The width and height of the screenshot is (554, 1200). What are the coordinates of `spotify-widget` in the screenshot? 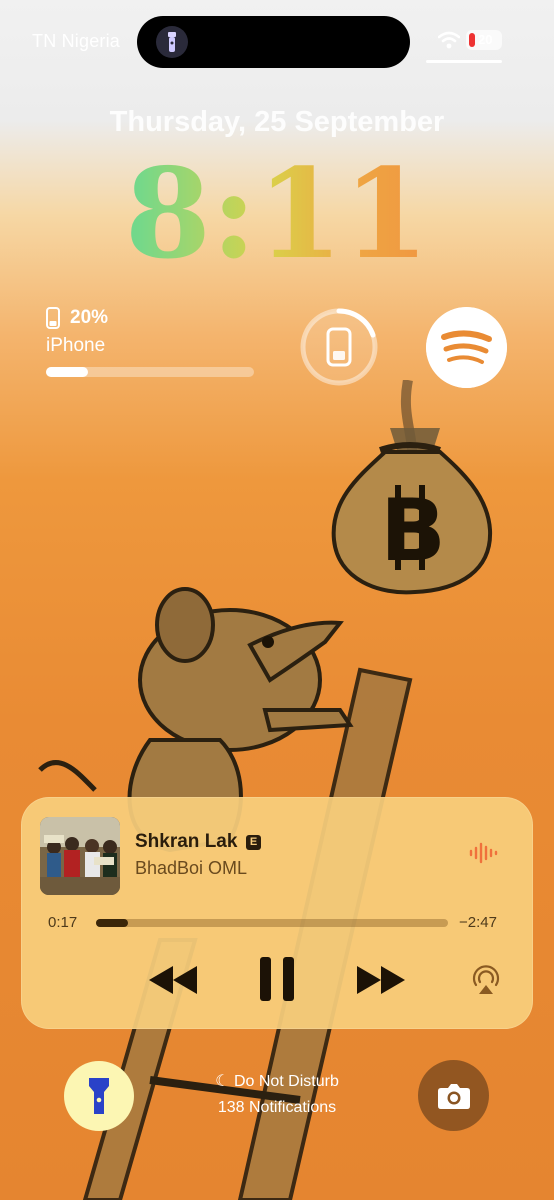 It's located at (466, 347).